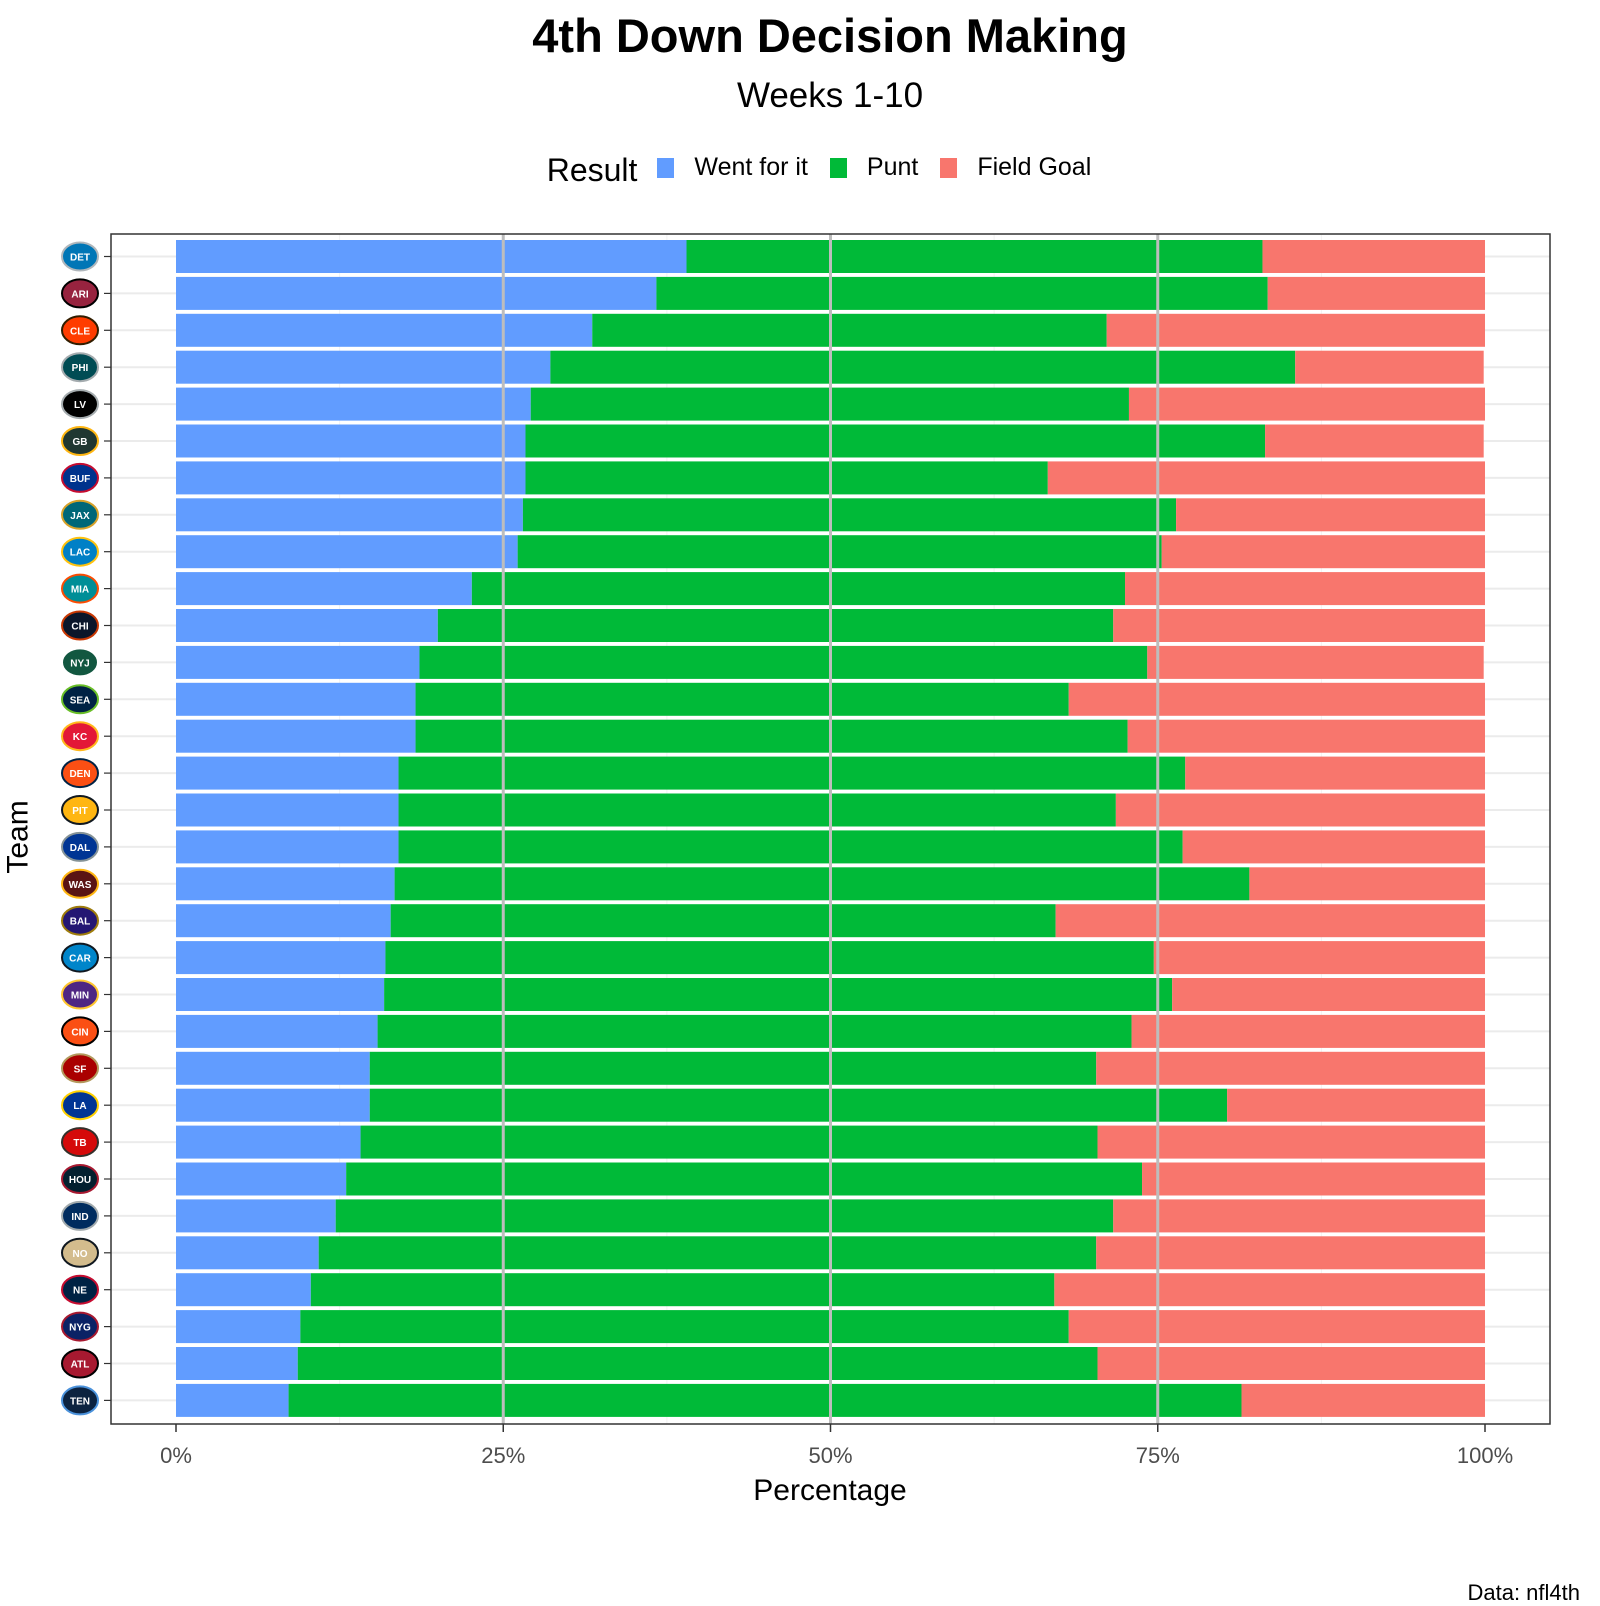  Describe the element at coordinates (80, 848) in the screenshot. I see `team-logo-label: DAL` at that location.